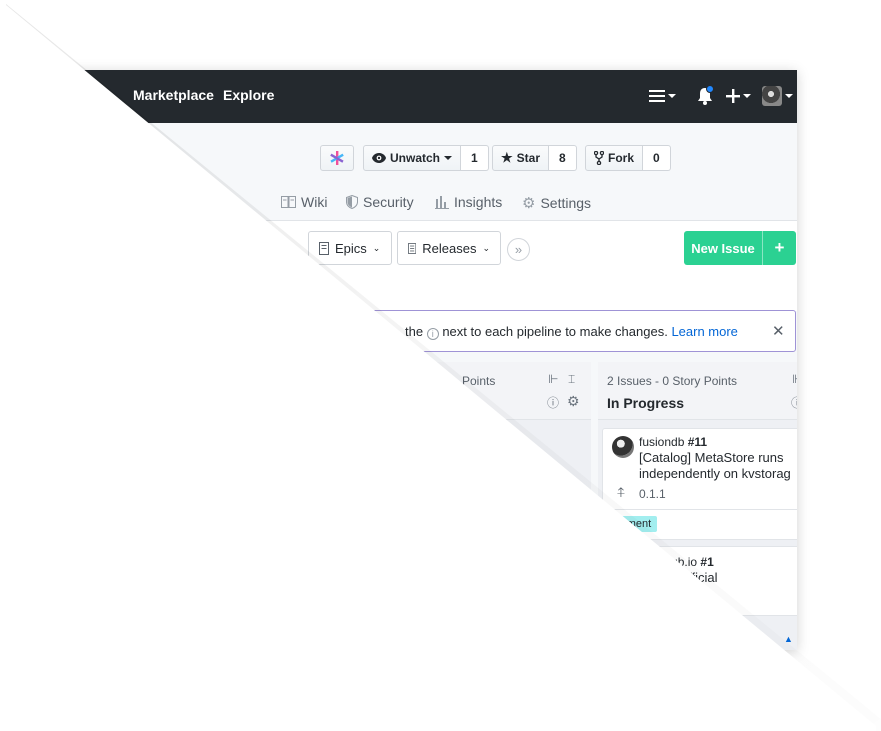  What do you see at coordinates (779, 248) in the screenshot?
I see `new-issue-menu-button: +` at bounding box center [779, 248].